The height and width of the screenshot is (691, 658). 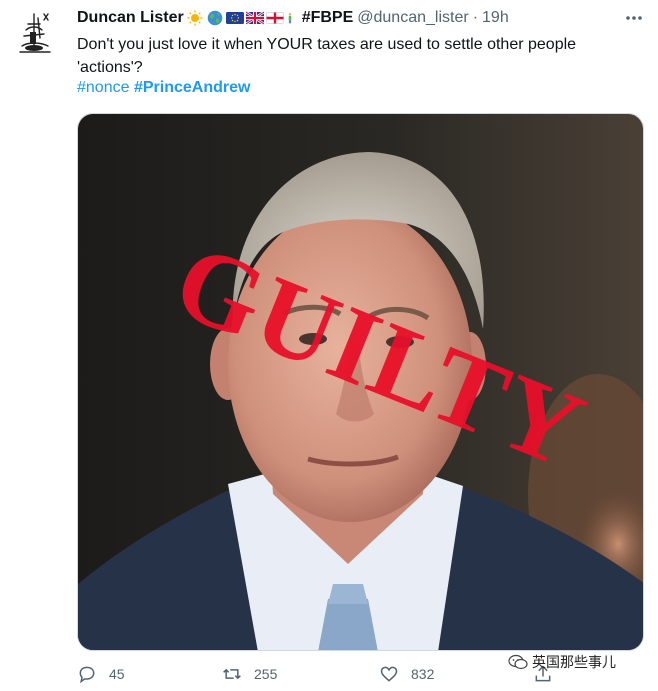 What do you see at coordinates (103, 87) in the screenshot?
I see `hashtag-nonce: #nonce` at bounding box center [103, 87].